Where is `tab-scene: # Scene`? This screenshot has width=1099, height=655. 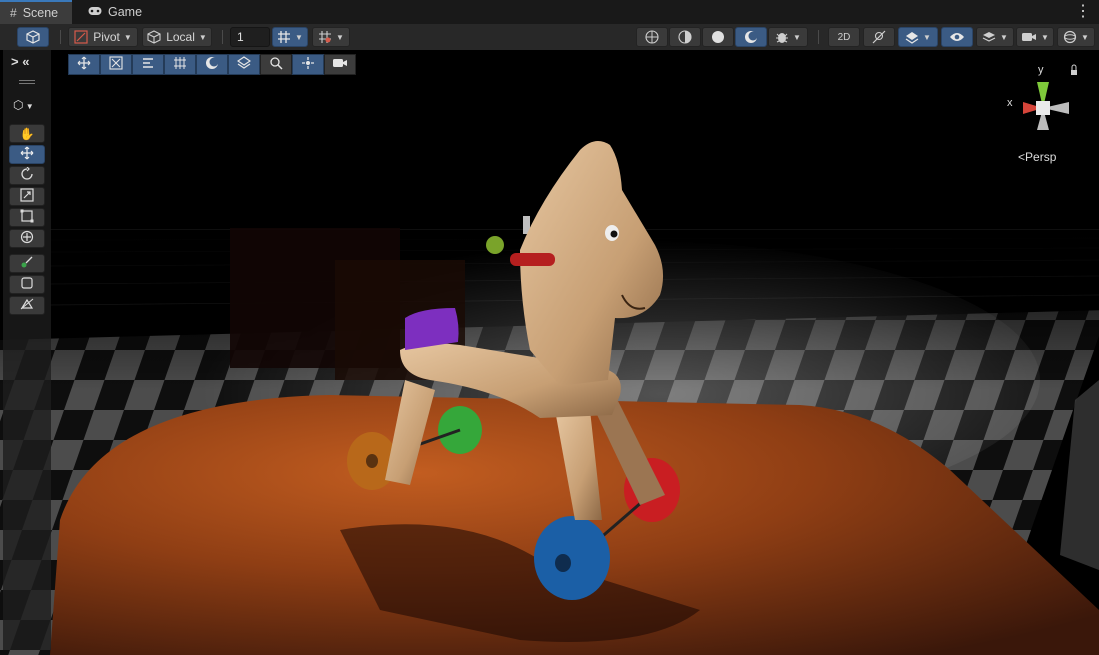
tab-scene: # Scene is located at coordinates (36, 12).